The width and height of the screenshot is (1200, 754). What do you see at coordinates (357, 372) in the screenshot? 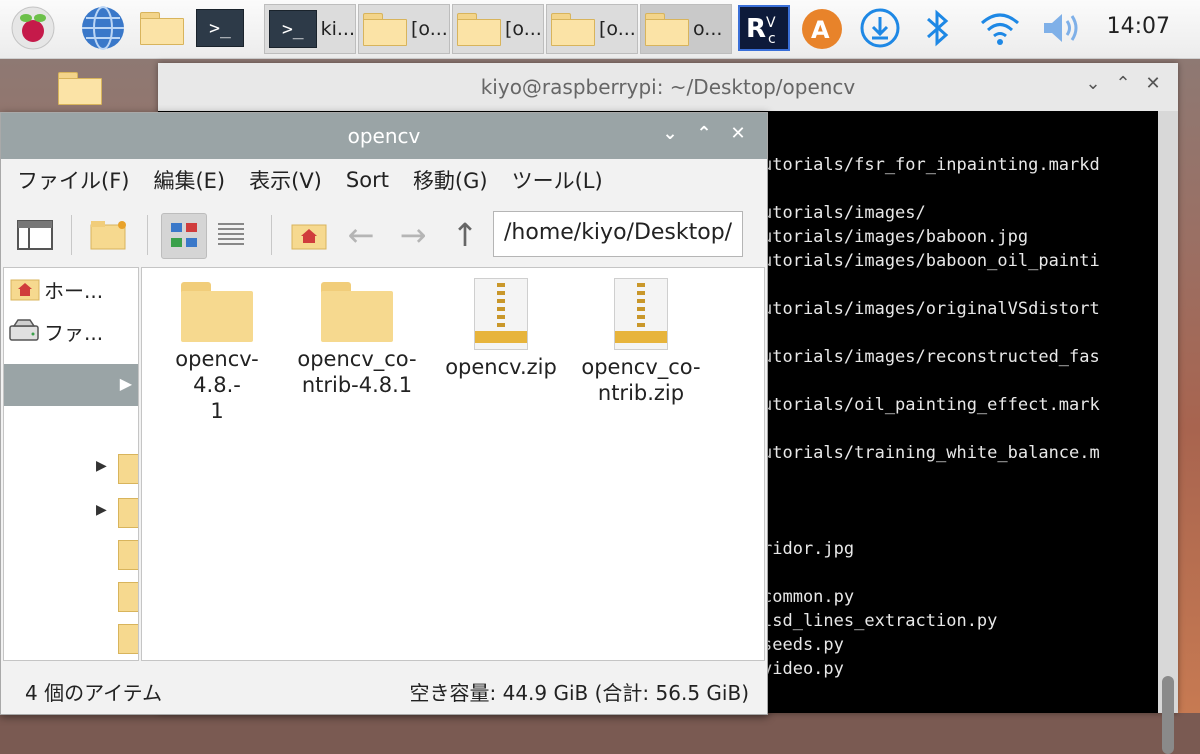
I see `file-name: opencv_co-ntrib-4.8.1` at bounding box center [357, 372].